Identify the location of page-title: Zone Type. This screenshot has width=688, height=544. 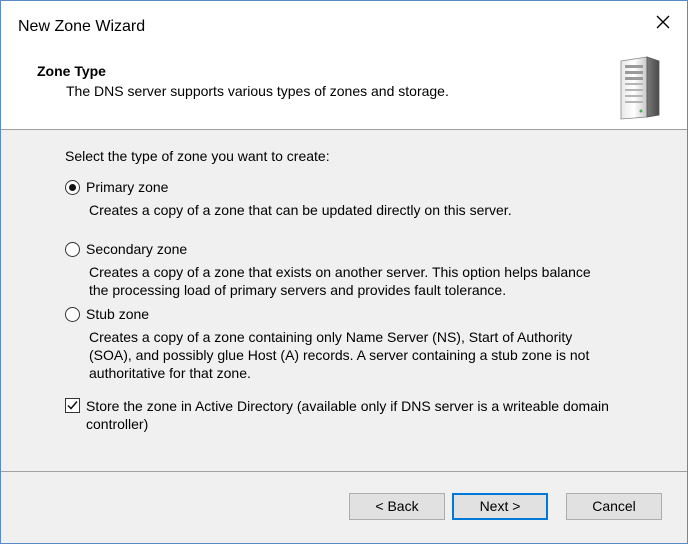
(71, 71).